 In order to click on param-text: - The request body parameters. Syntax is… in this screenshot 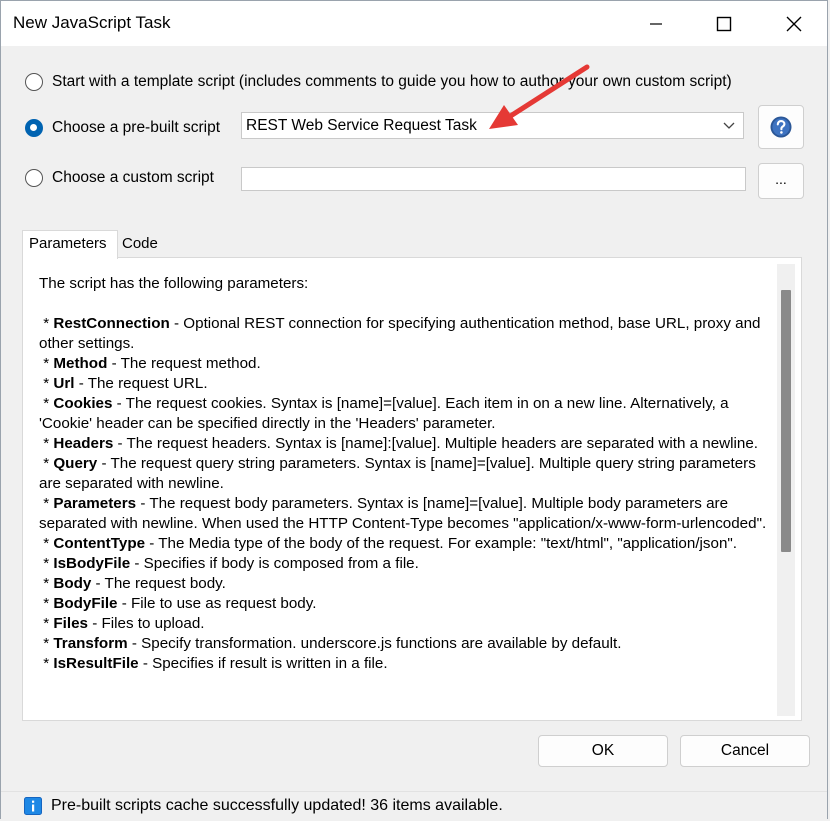, I will do `click(403, 513)`.